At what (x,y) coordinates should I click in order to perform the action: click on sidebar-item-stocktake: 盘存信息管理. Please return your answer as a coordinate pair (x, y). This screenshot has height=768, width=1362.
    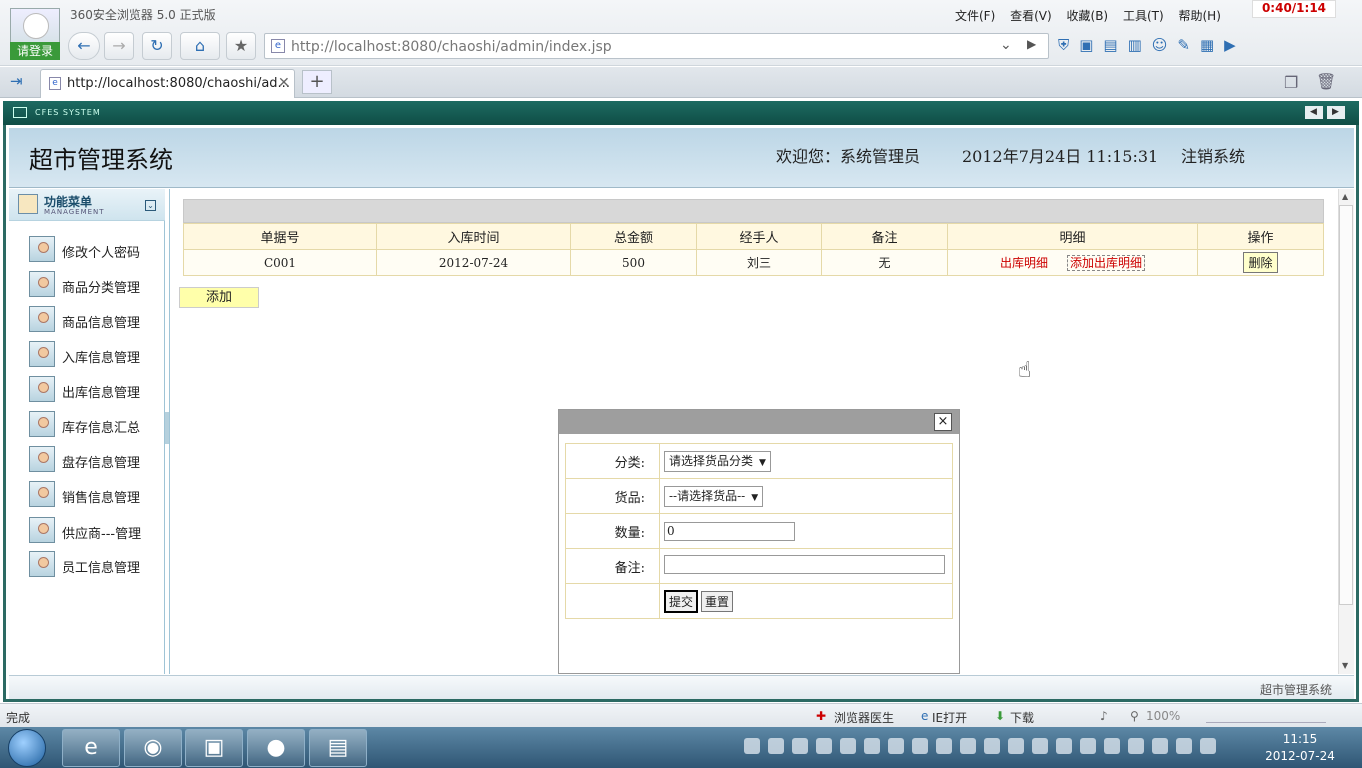
    Looking at the image, I should click on (94, 459).